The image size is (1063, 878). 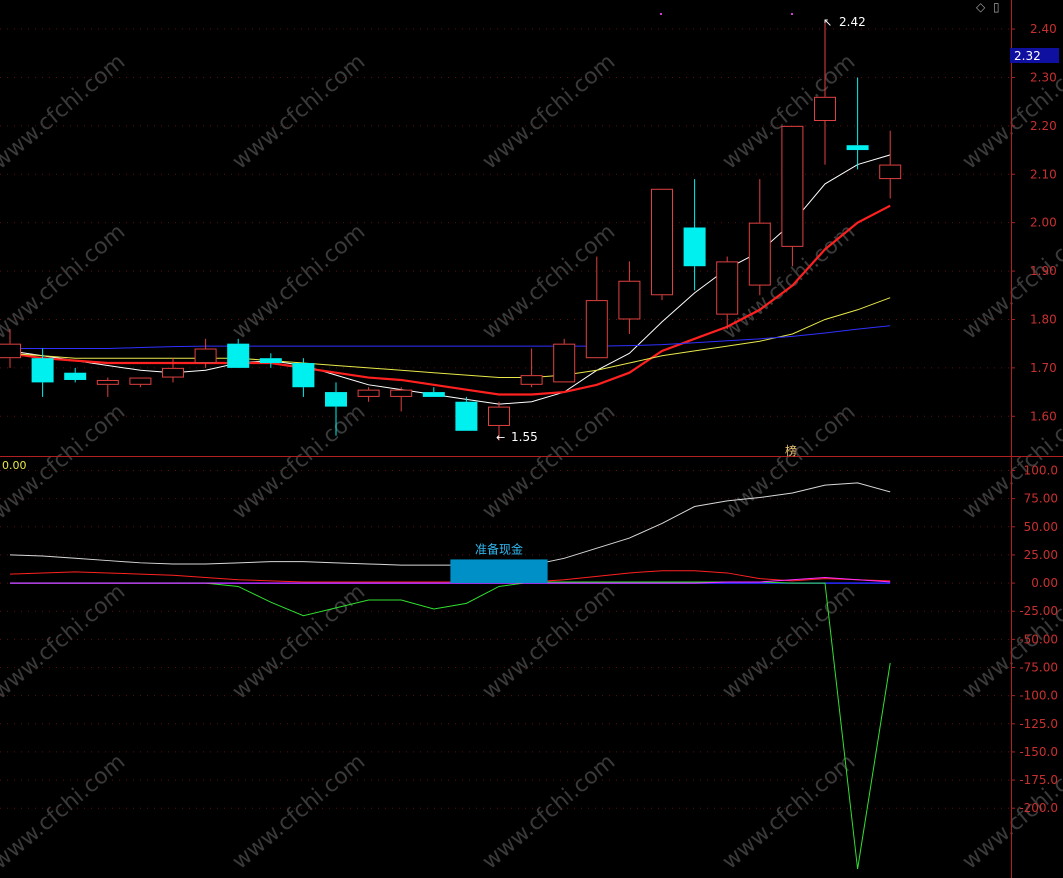 What do you see at coordinates (450, 337) in the screenshot?
I see `ma-line-ma60` at bounding box center [450, 337].